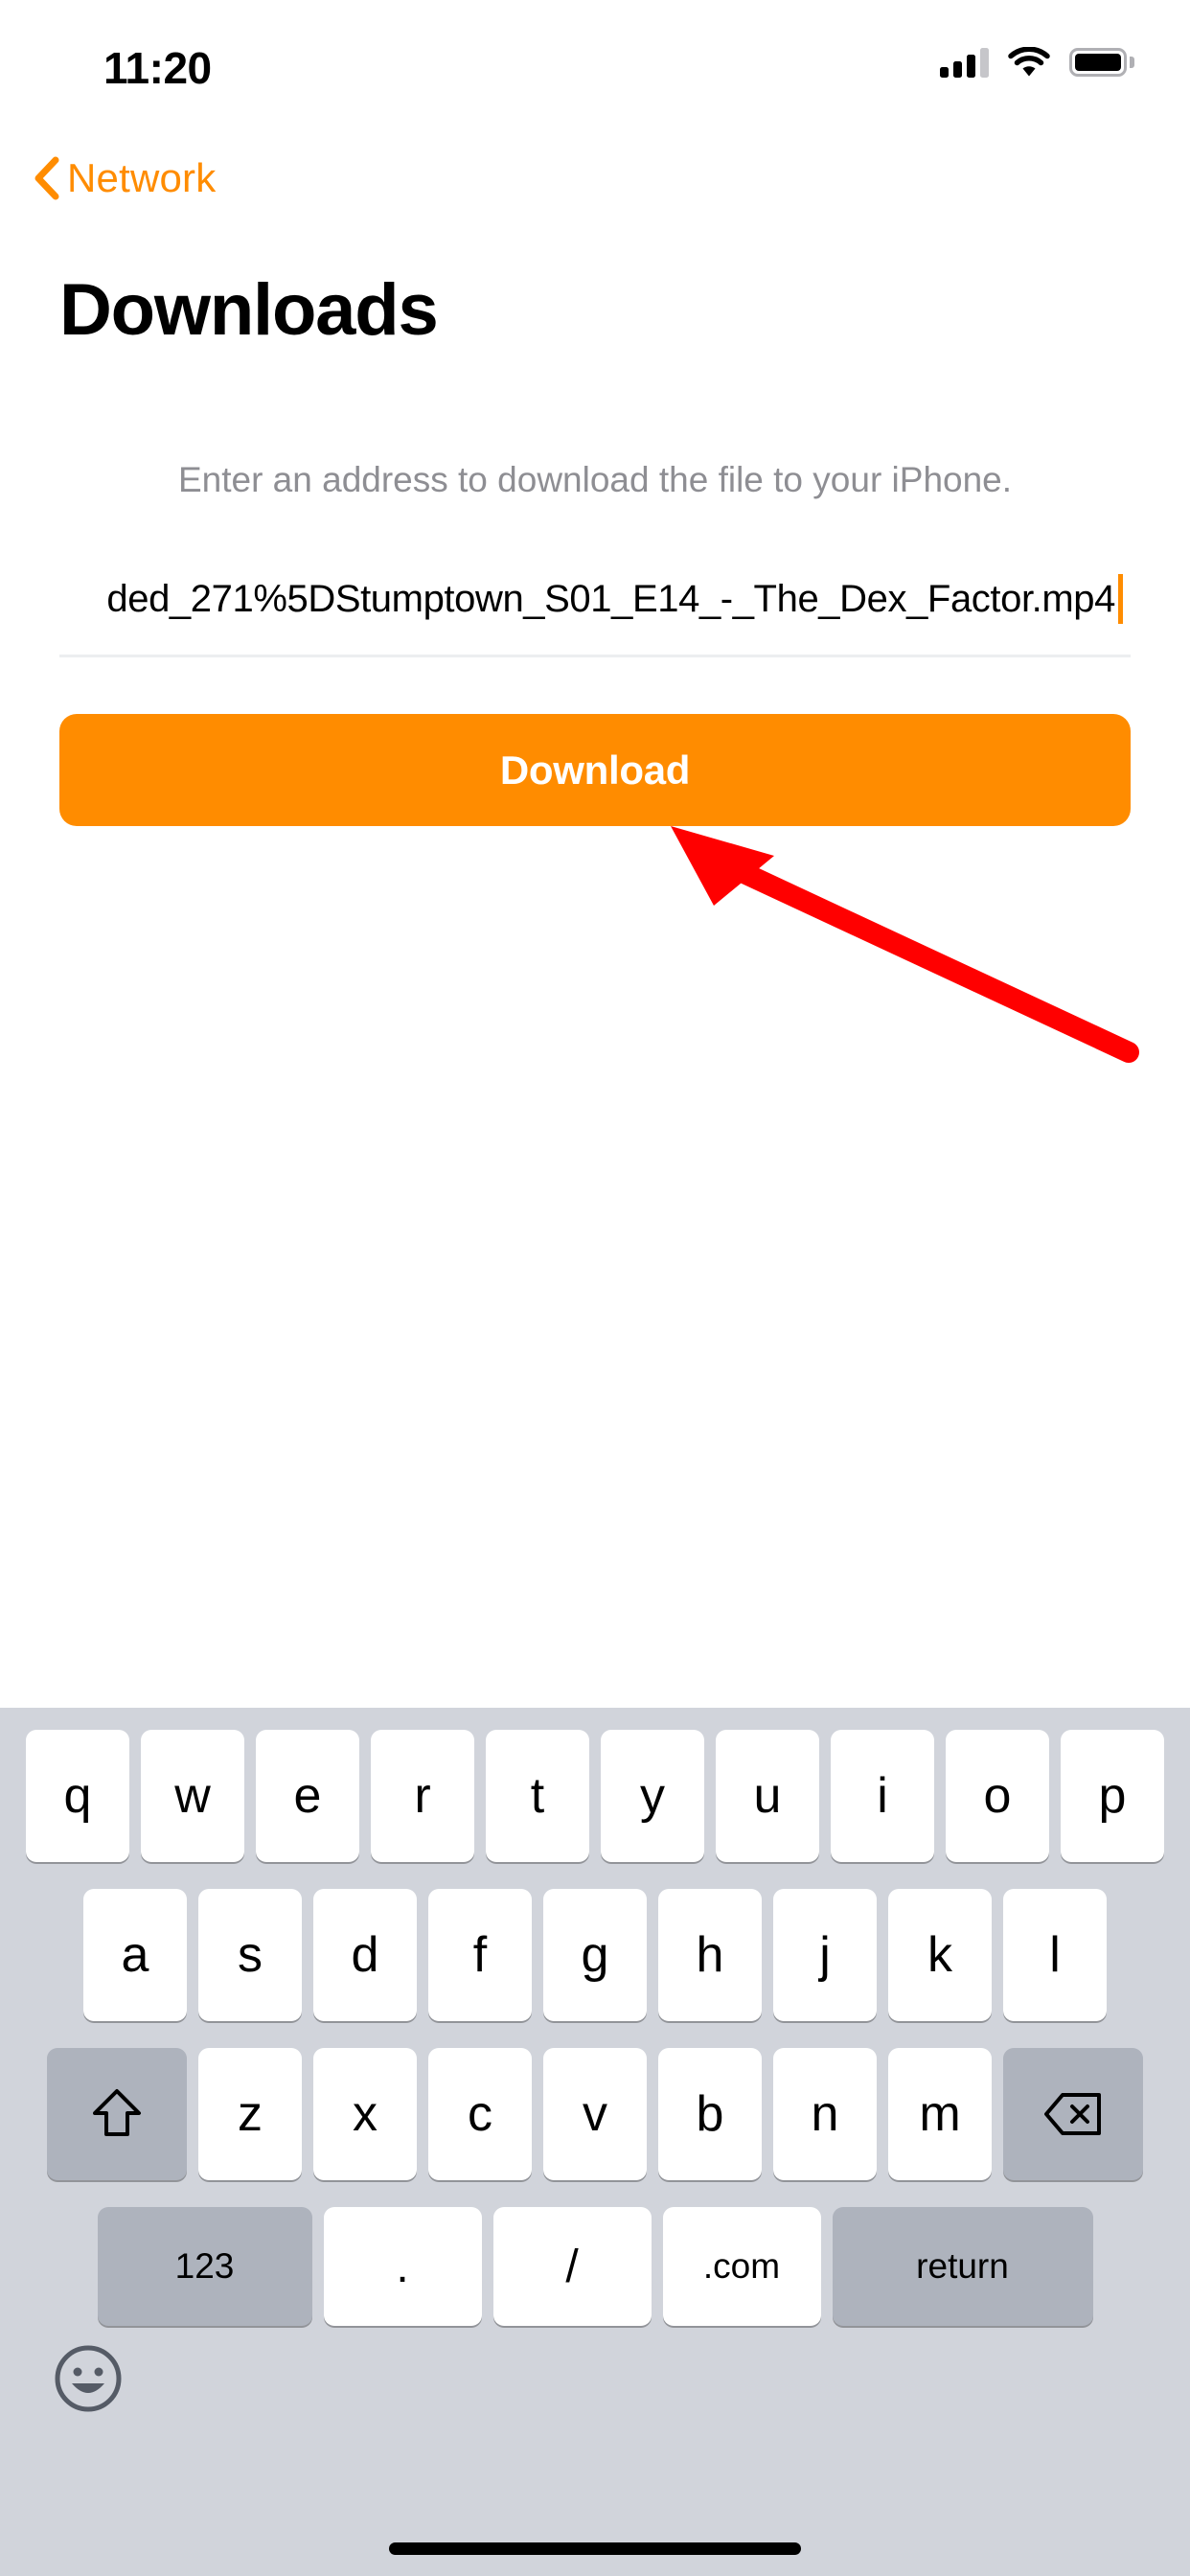  I want to click on shift-arrow-up-icon, so click(117, 2114).